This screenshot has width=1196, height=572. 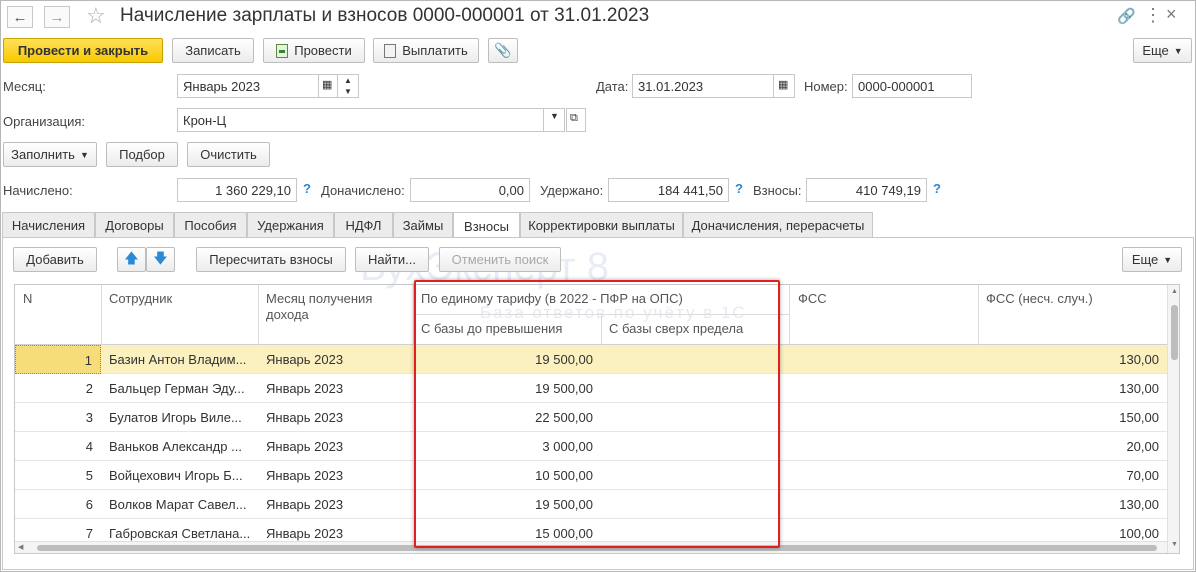 I want to click on month-spin: ▲ ▼, so click(x=348, y=86).